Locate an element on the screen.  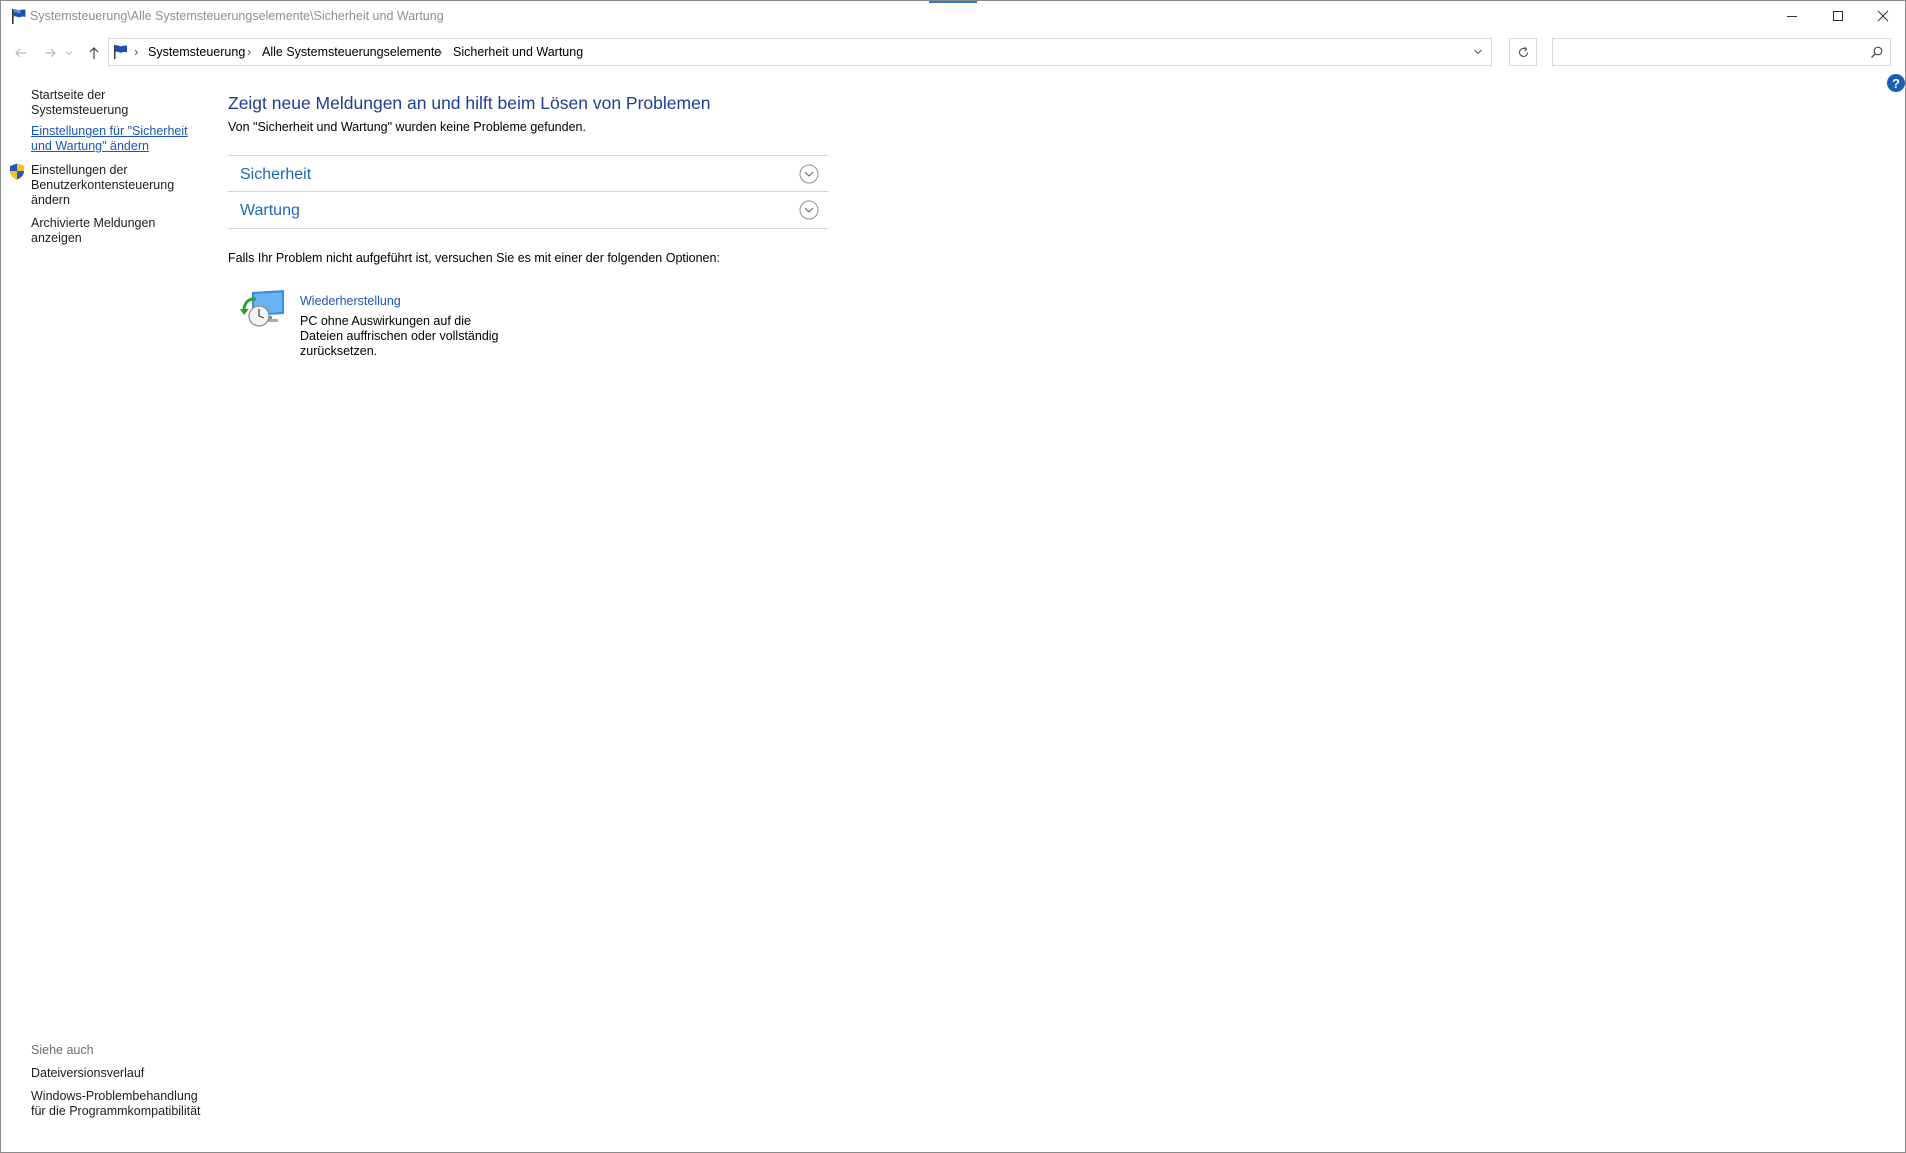
forward-button is located at coordinates (50, 53).